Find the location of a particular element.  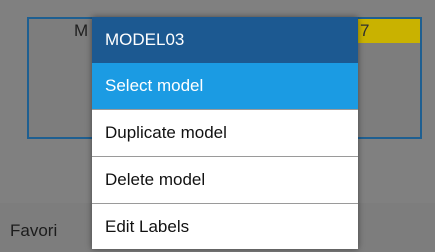

model-card-badge: 7 is located at coordinates (387, 31).